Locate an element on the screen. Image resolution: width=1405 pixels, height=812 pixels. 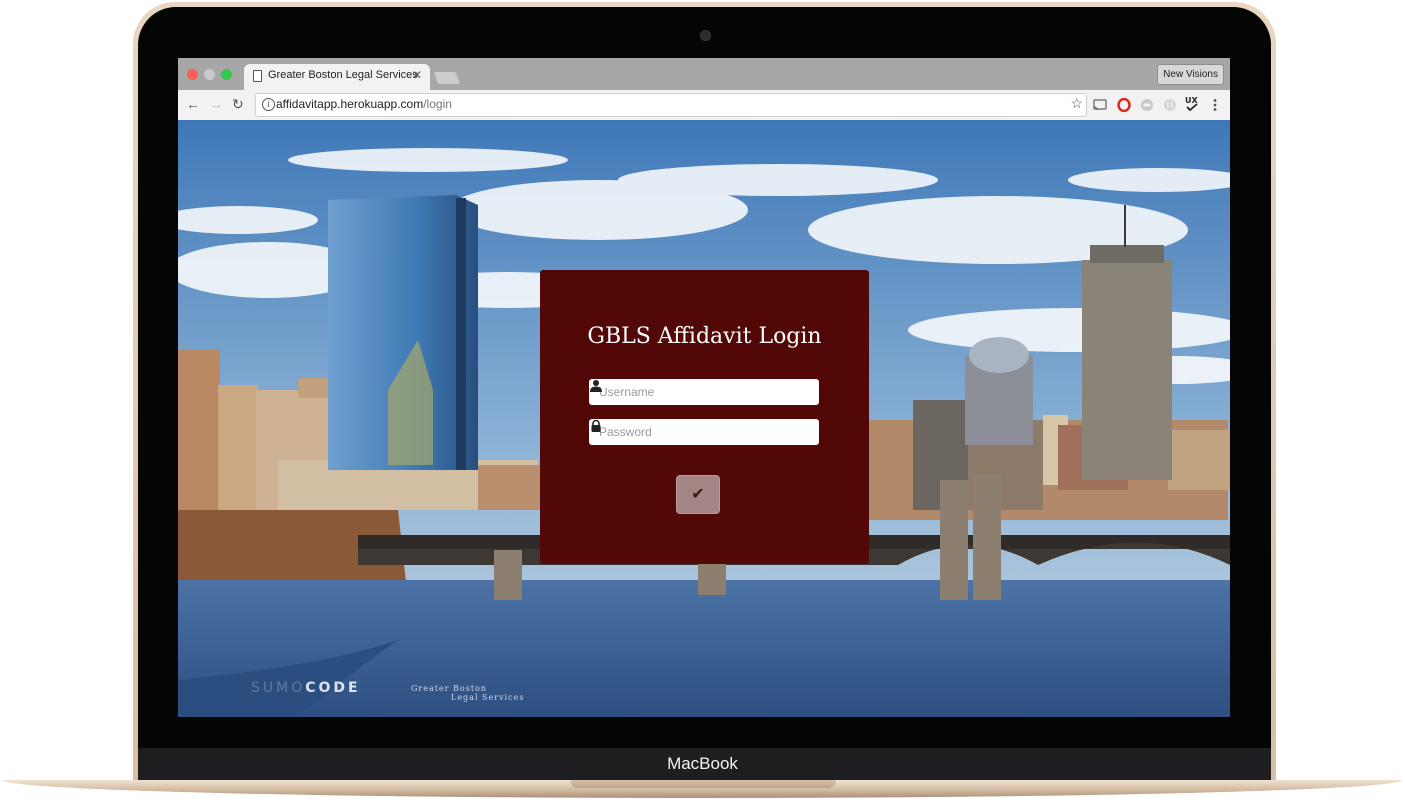
url-host: affidavitapp.herokuapp.com is located at coordinates (350, 104).